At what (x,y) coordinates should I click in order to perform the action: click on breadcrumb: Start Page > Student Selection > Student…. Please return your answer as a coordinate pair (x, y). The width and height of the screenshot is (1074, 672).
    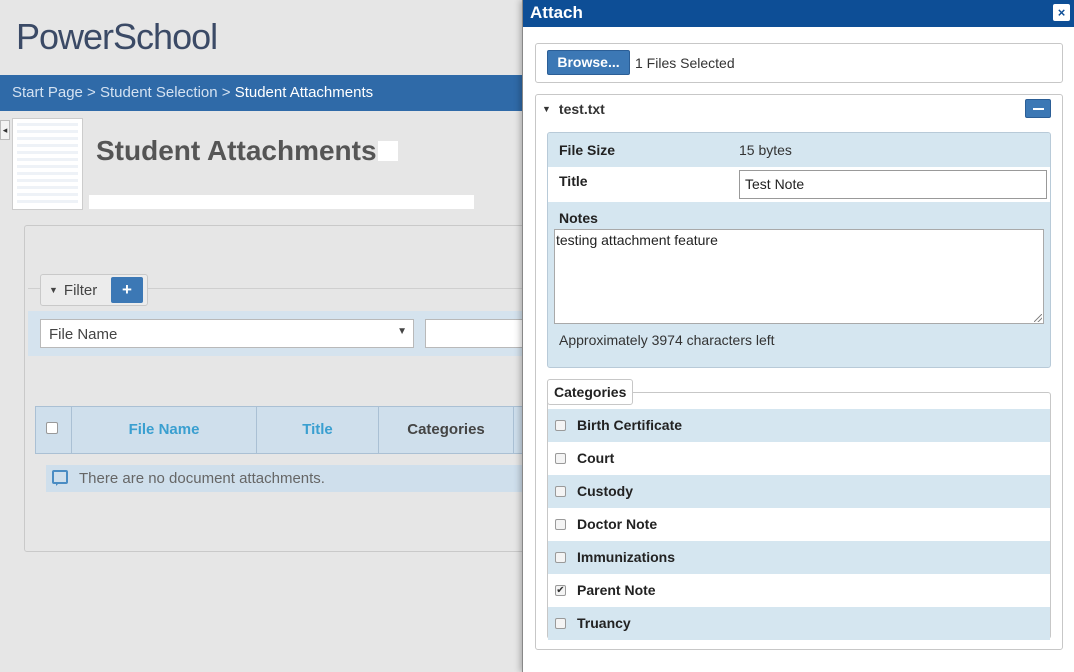
    Looking at the image, I should click on (270, 93).